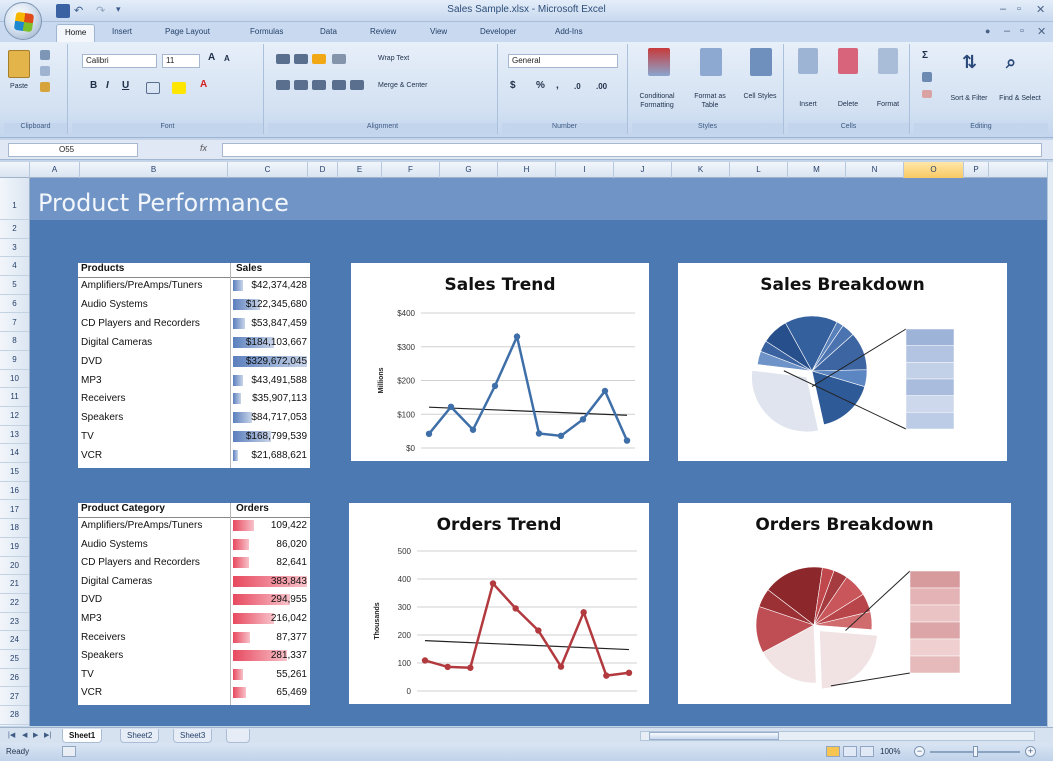 The height and width of the screenshot is (761, 1053). Describe the element at coordinates (227, 58) in the screenshot. I see `shrink-font-icon: A` at that location.